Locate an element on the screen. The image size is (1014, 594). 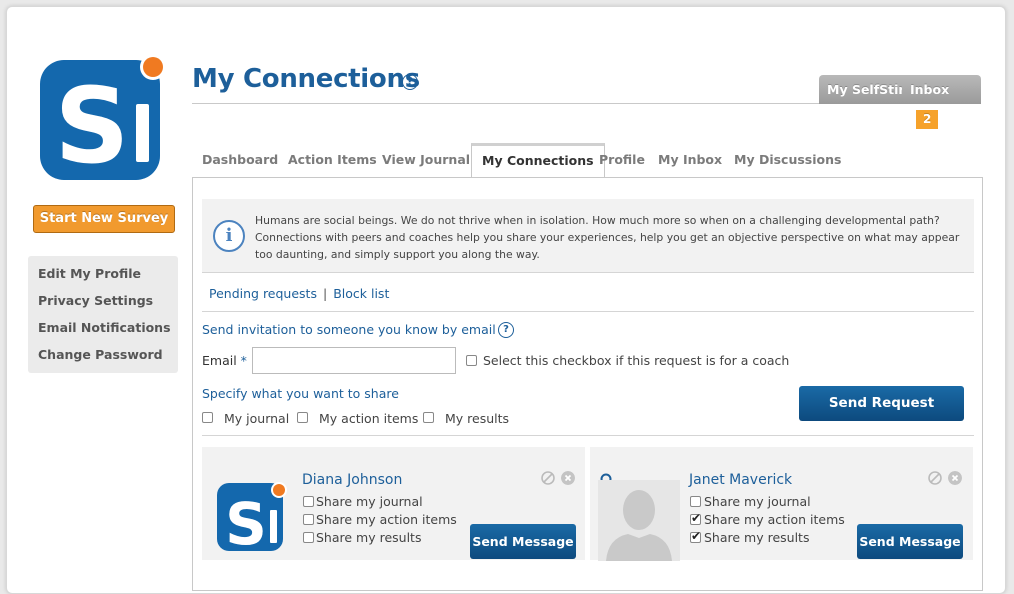
invite-help-icon: ? is located at coordinates (506, 330).